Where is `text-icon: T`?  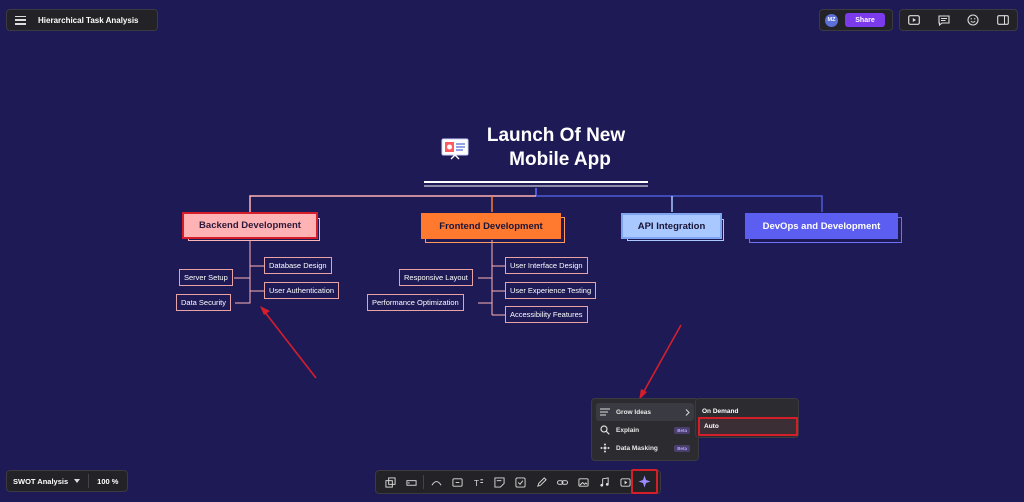
text-icon: T is located at coordinates (478, 482).